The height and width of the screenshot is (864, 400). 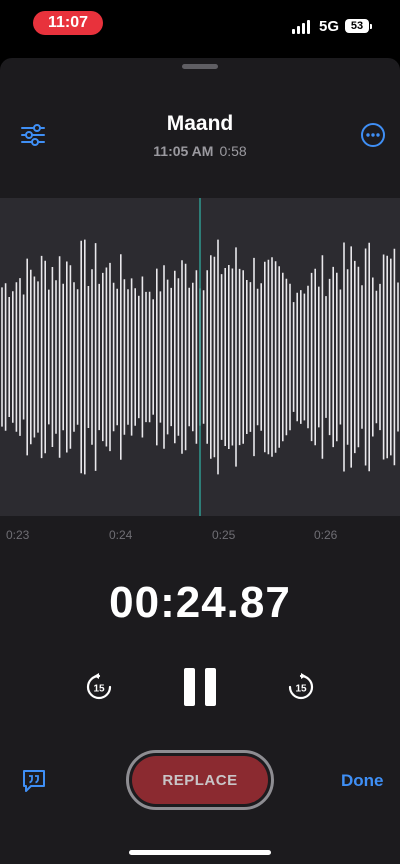 I want to click on timeline-tick-label: 0:24, so click(x=121, y=535).